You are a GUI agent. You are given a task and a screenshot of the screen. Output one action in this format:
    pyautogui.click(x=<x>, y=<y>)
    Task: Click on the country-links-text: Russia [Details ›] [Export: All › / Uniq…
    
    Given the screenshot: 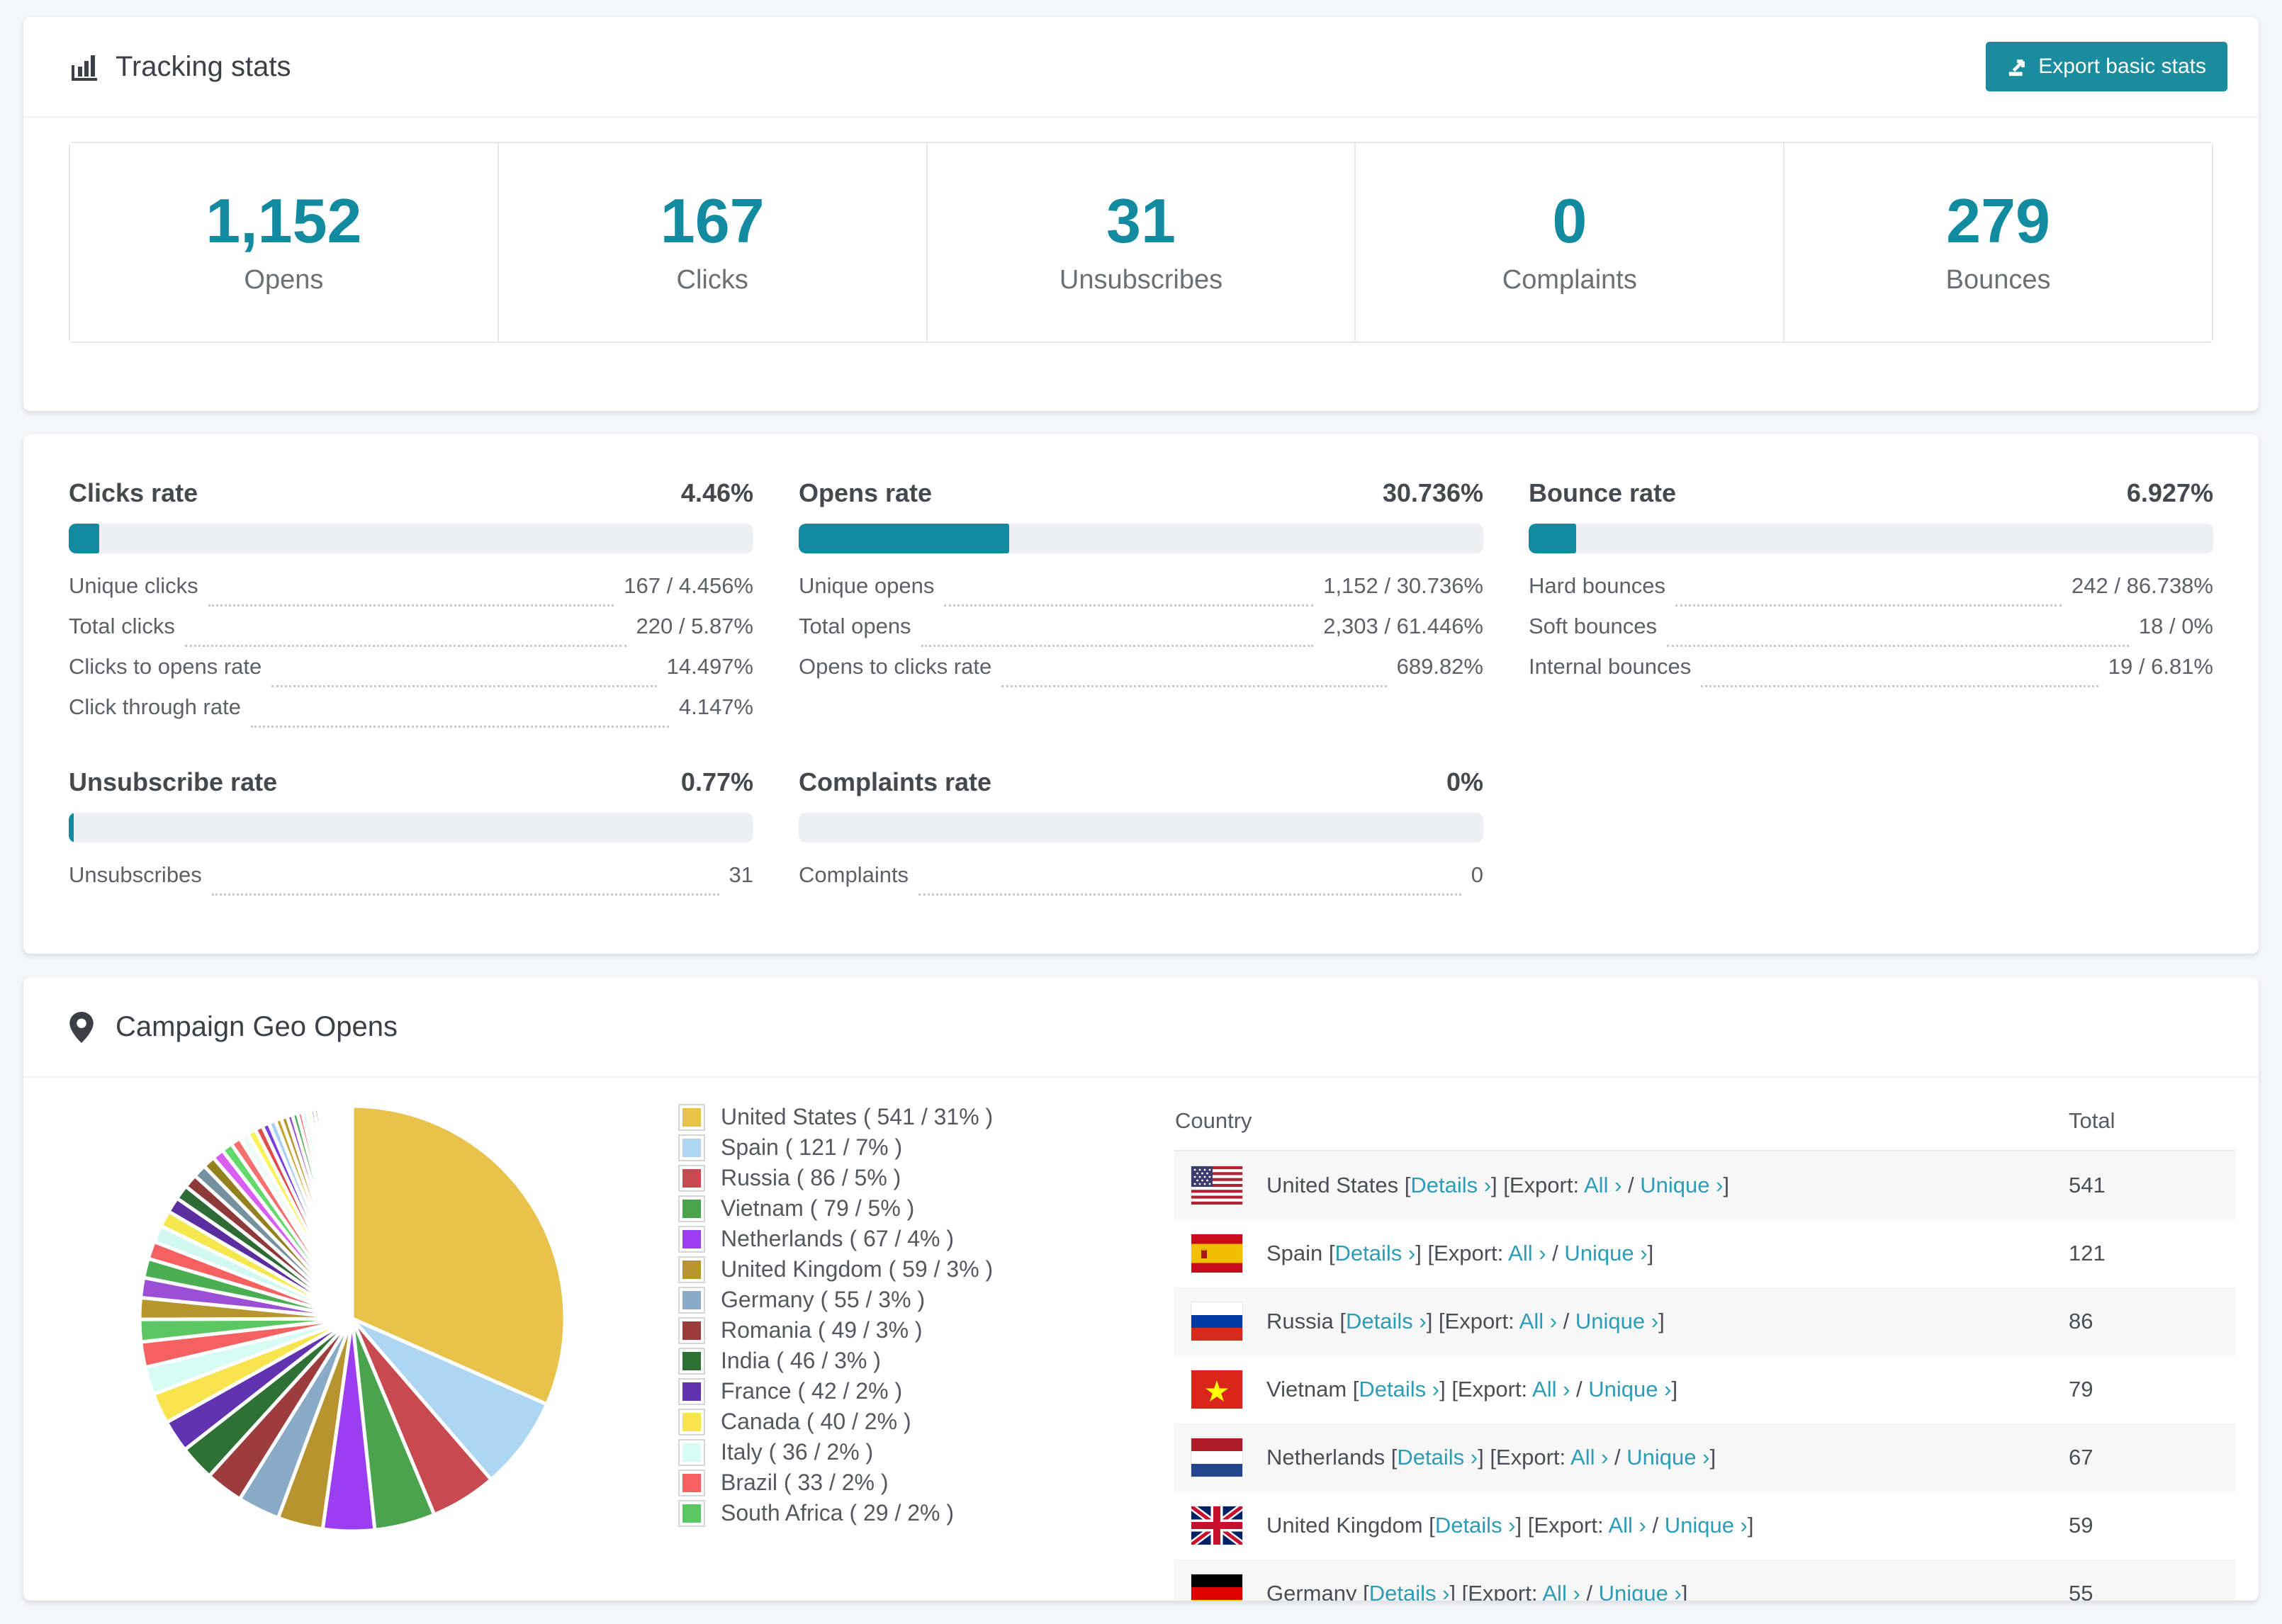 What is the action you would take?
    pyautogui.click(x=1465, y=1322)
    